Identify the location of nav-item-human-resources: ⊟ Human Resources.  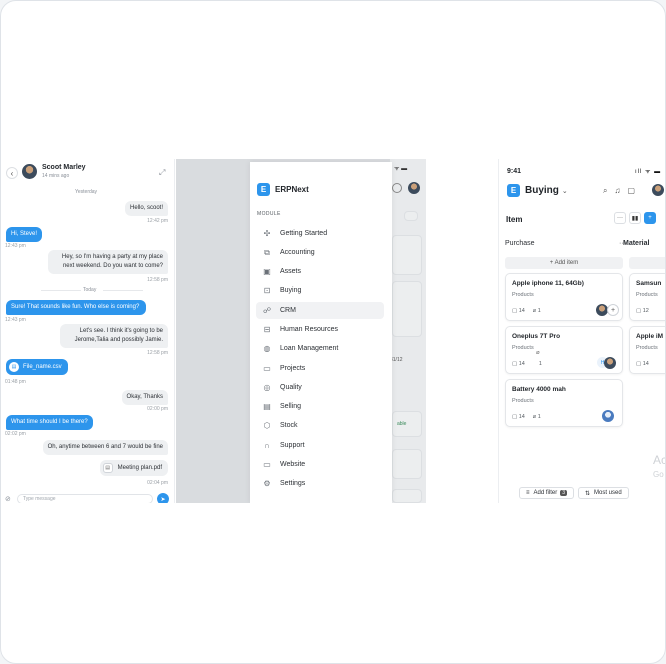
(320, 329).